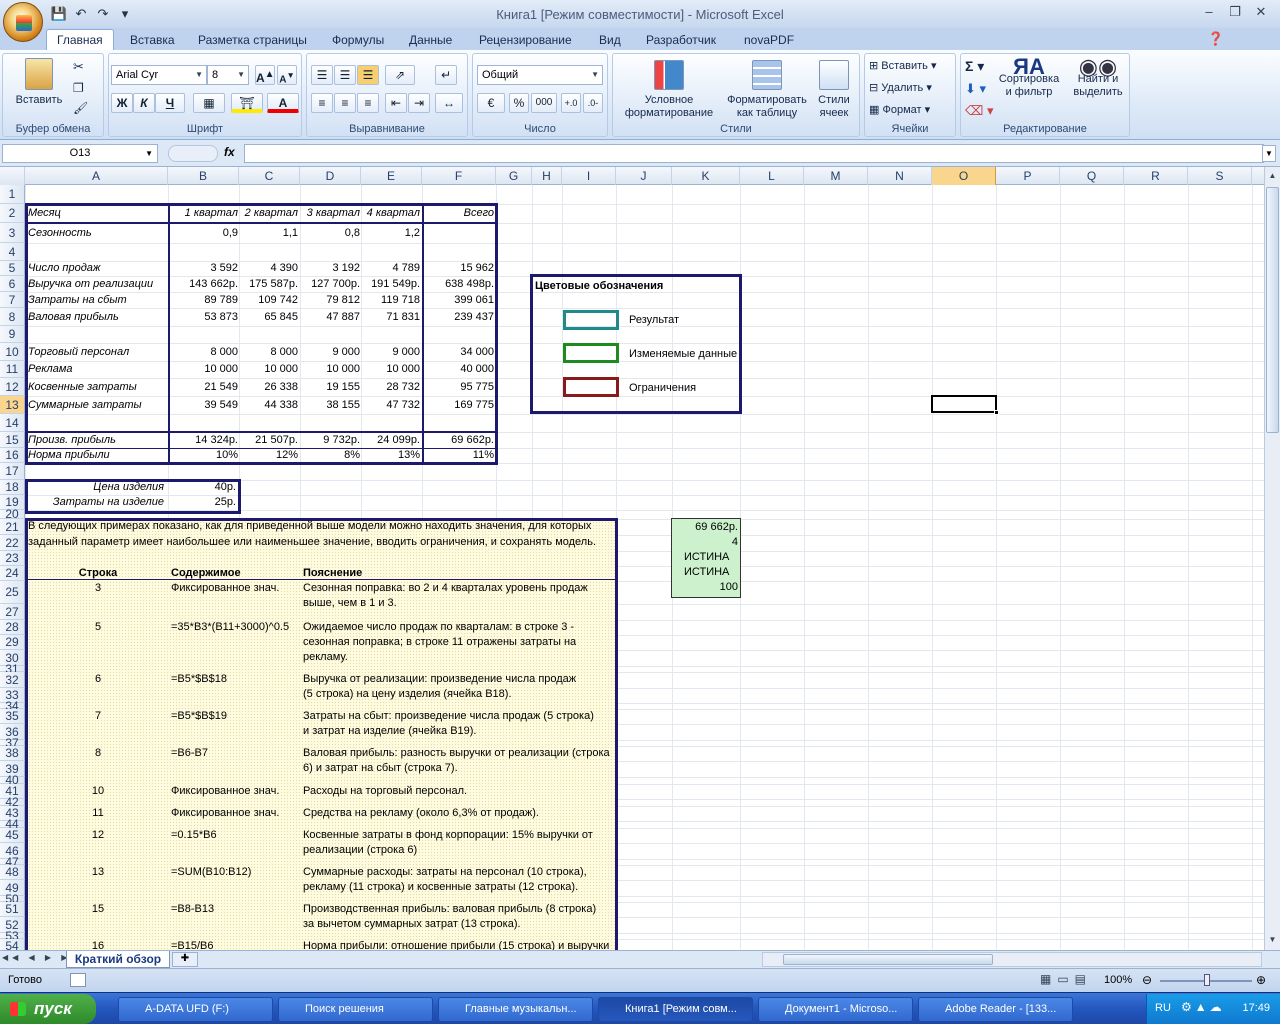  What do you see at coordinates (12, 213) in the screenshot?
I see `row-header-2: 2` at bounding box center [12, 213].